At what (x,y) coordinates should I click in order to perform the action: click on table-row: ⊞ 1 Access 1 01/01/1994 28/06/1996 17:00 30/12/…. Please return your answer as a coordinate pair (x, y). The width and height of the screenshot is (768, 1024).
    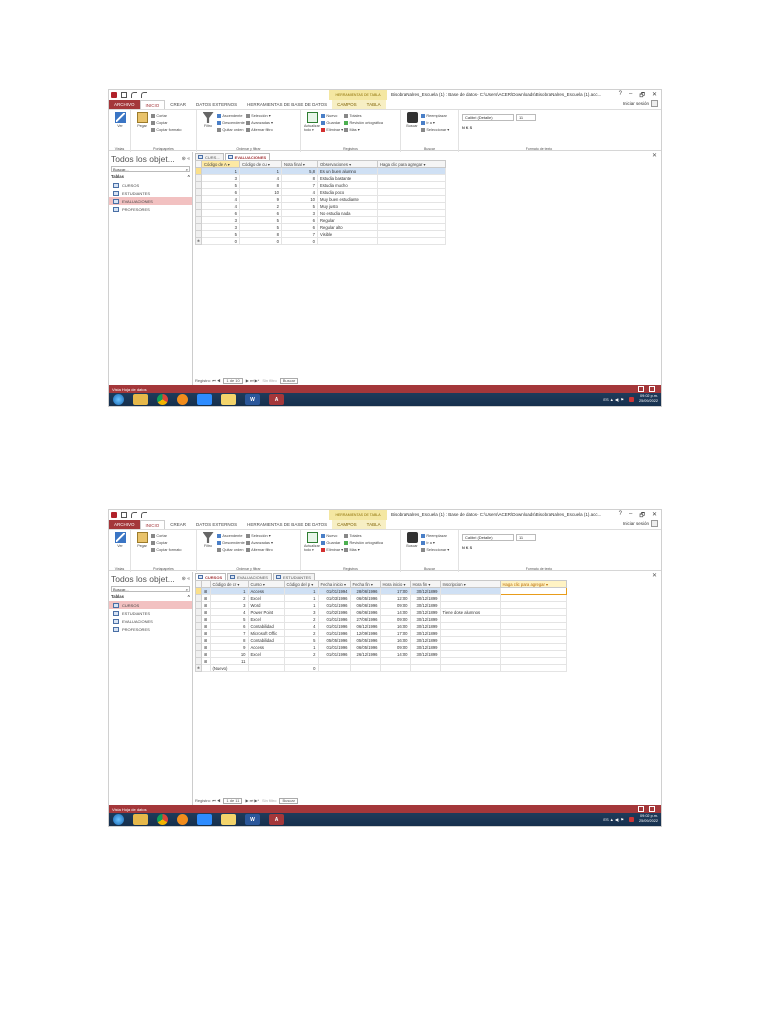
    Looking at the image, I should click on (381, 591).